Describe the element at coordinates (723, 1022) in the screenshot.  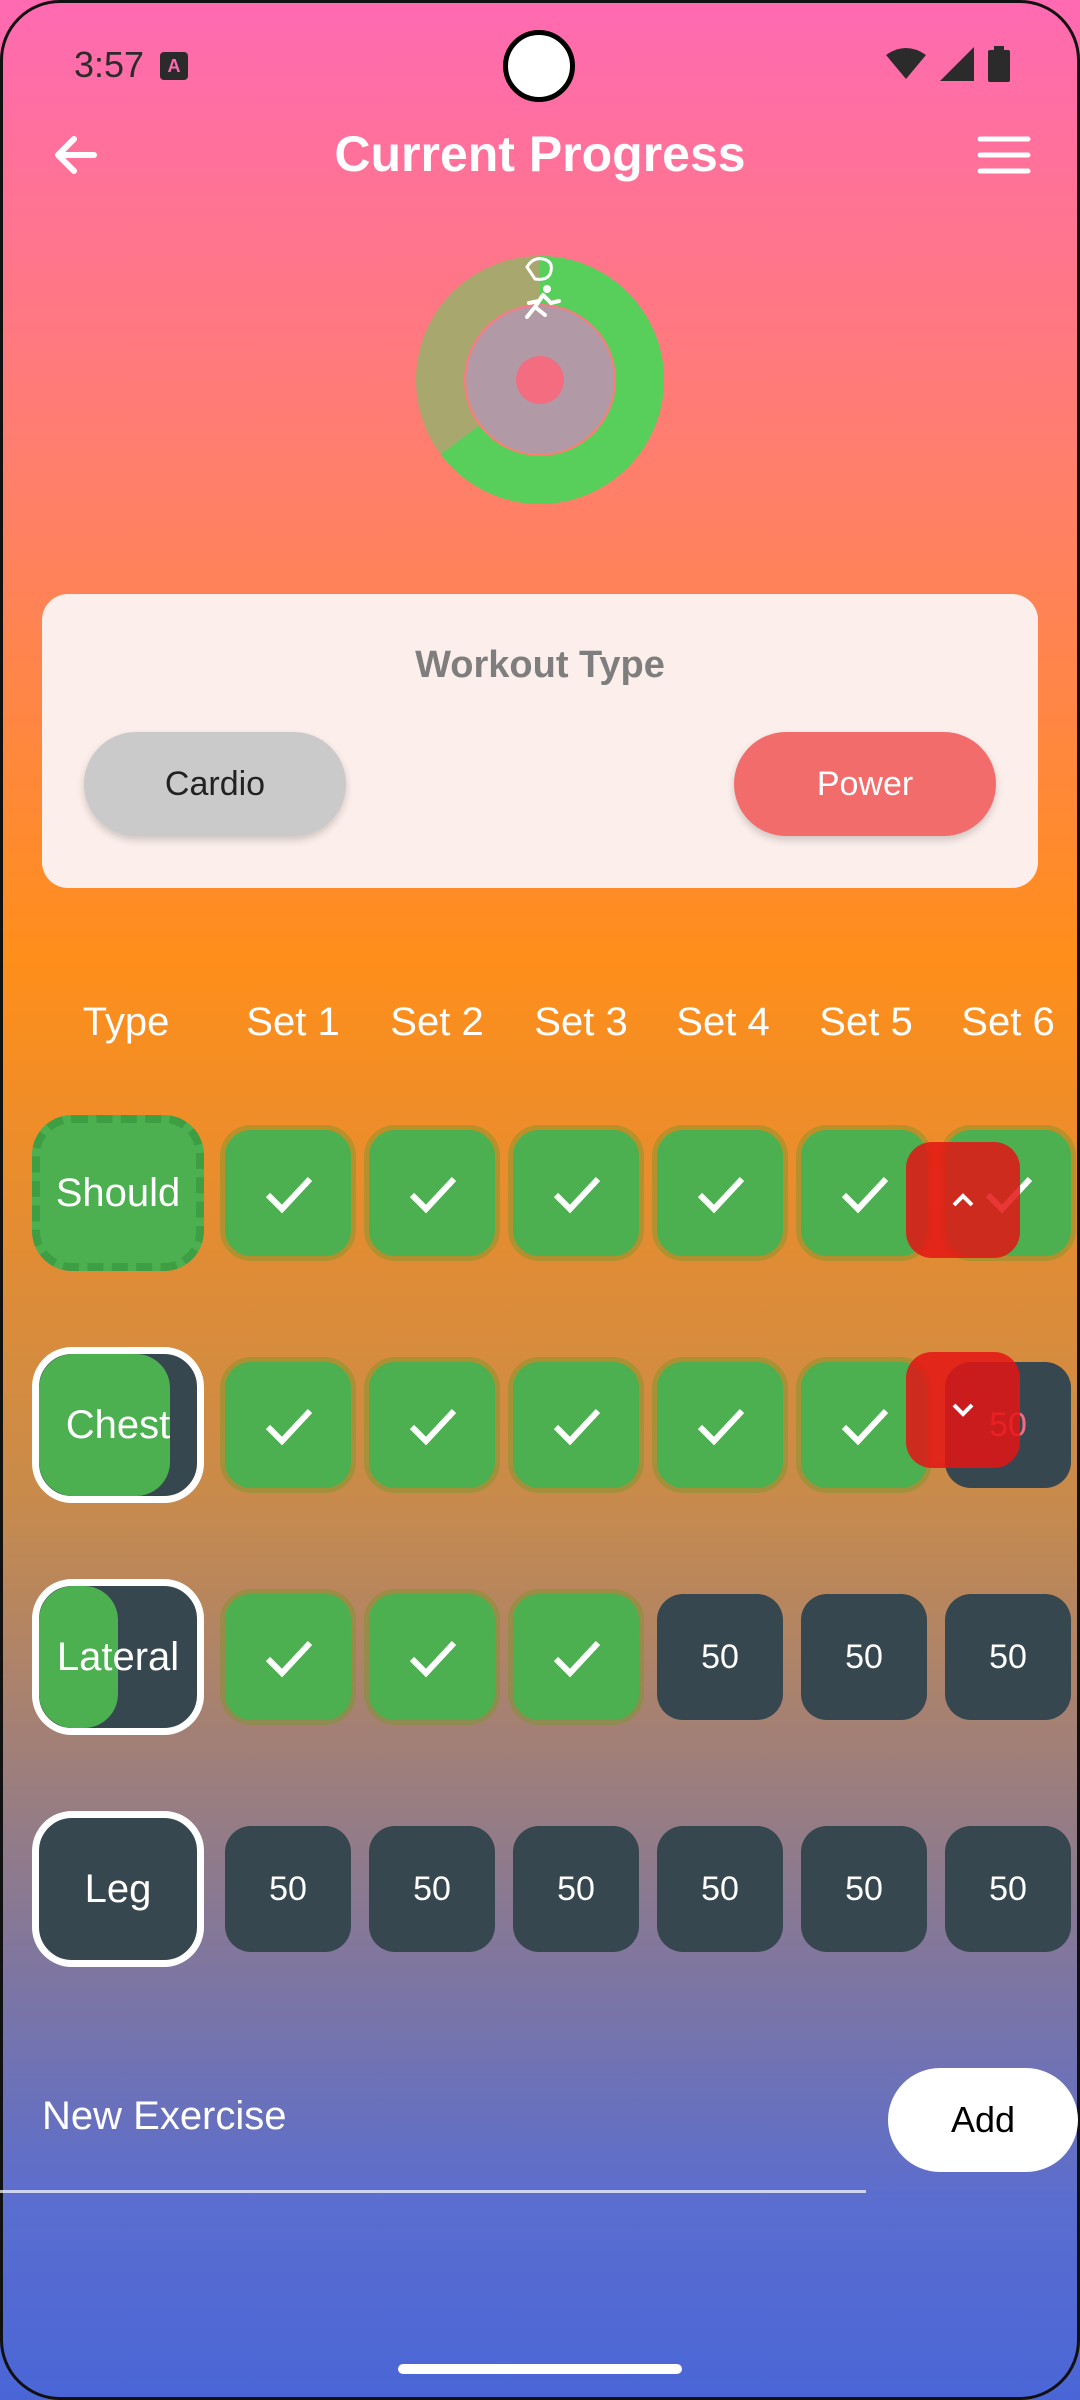
I see `header-set-4: Set 4` at that location.